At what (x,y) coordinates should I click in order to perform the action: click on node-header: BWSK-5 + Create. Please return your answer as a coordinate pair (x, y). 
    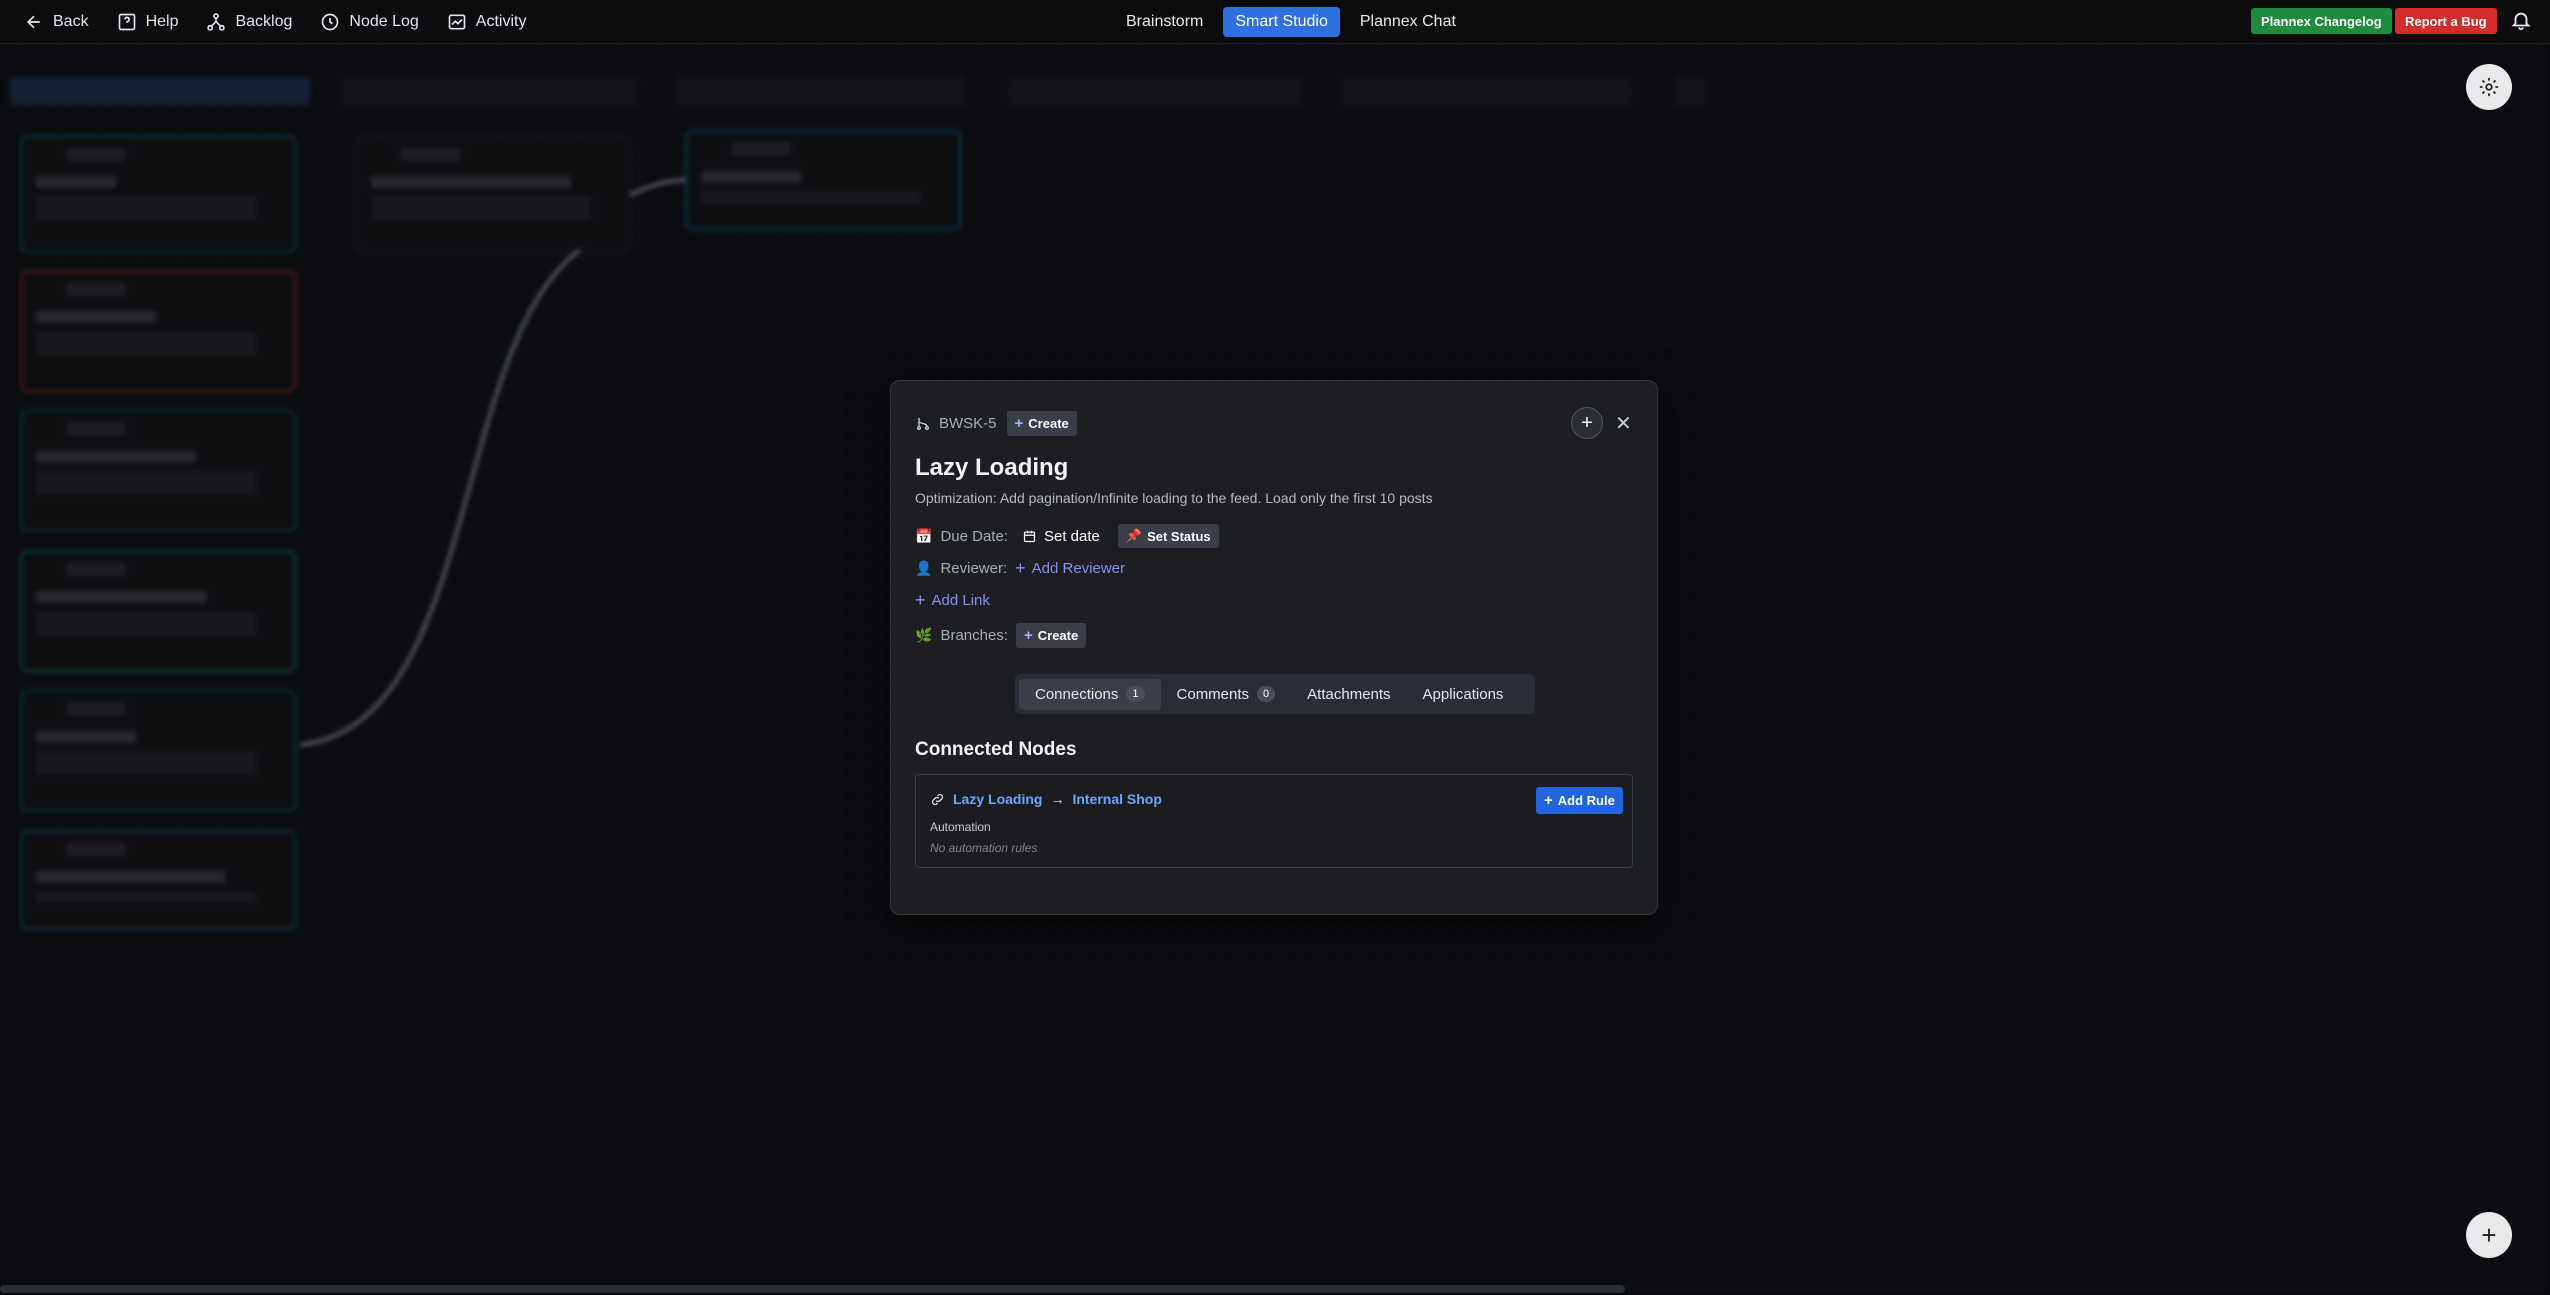
    Looking at the image, I should click on (996, 423).